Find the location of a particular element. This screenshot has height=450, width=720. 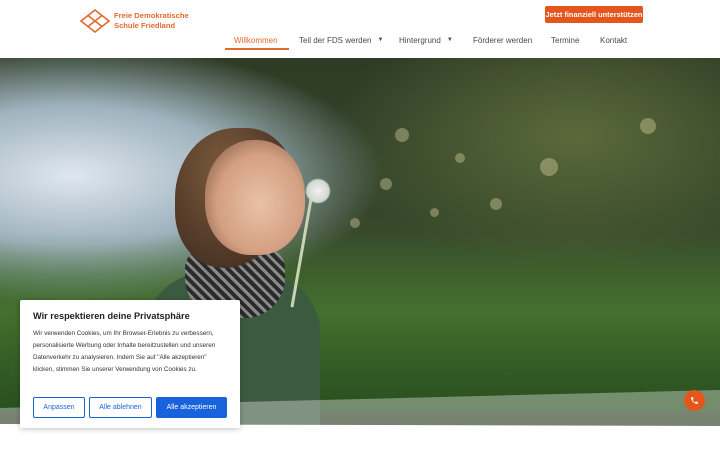

nav-item-label: Förderer werden is located at coordinates (503, 40).